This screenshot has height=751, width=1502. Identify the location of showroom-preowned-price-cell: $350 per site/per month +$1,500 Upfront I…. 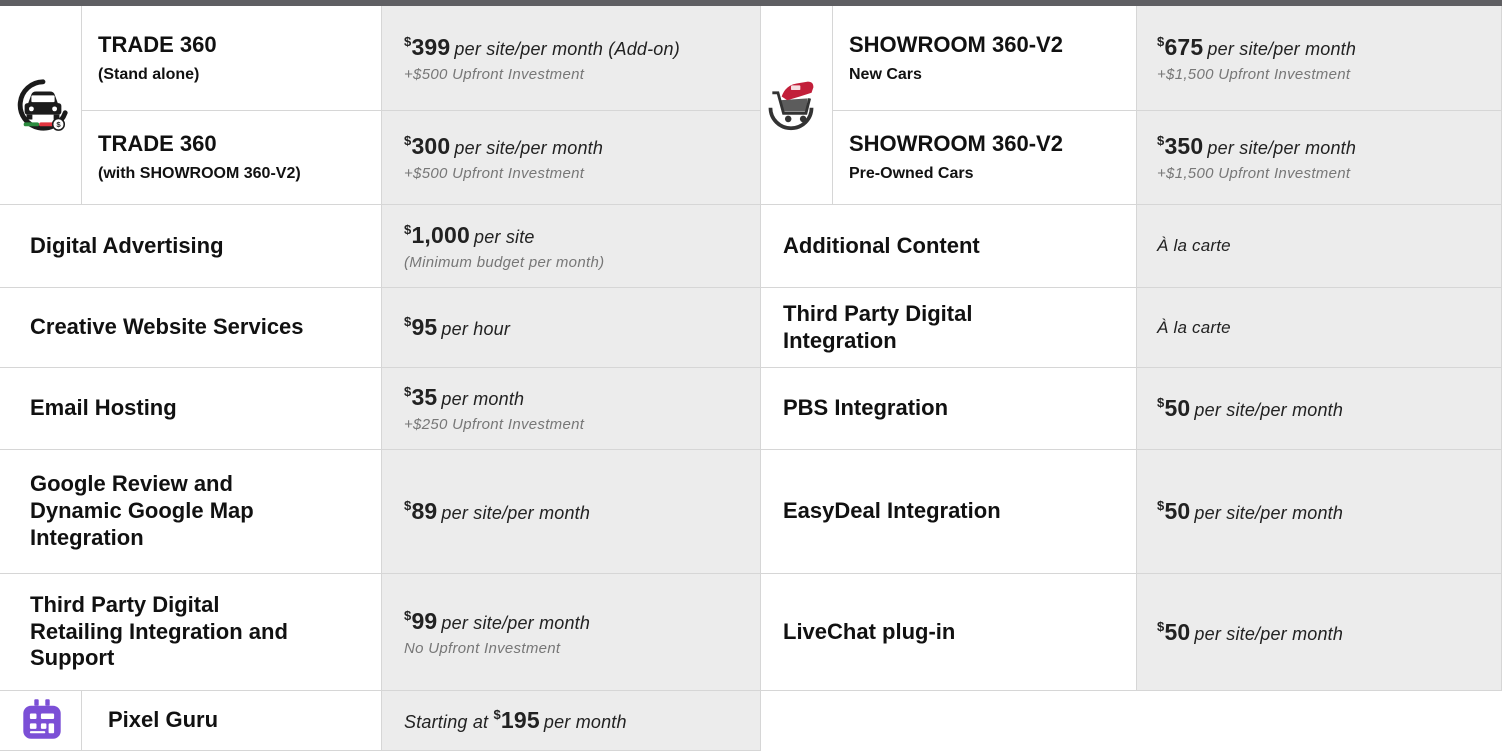
(1319, 158).